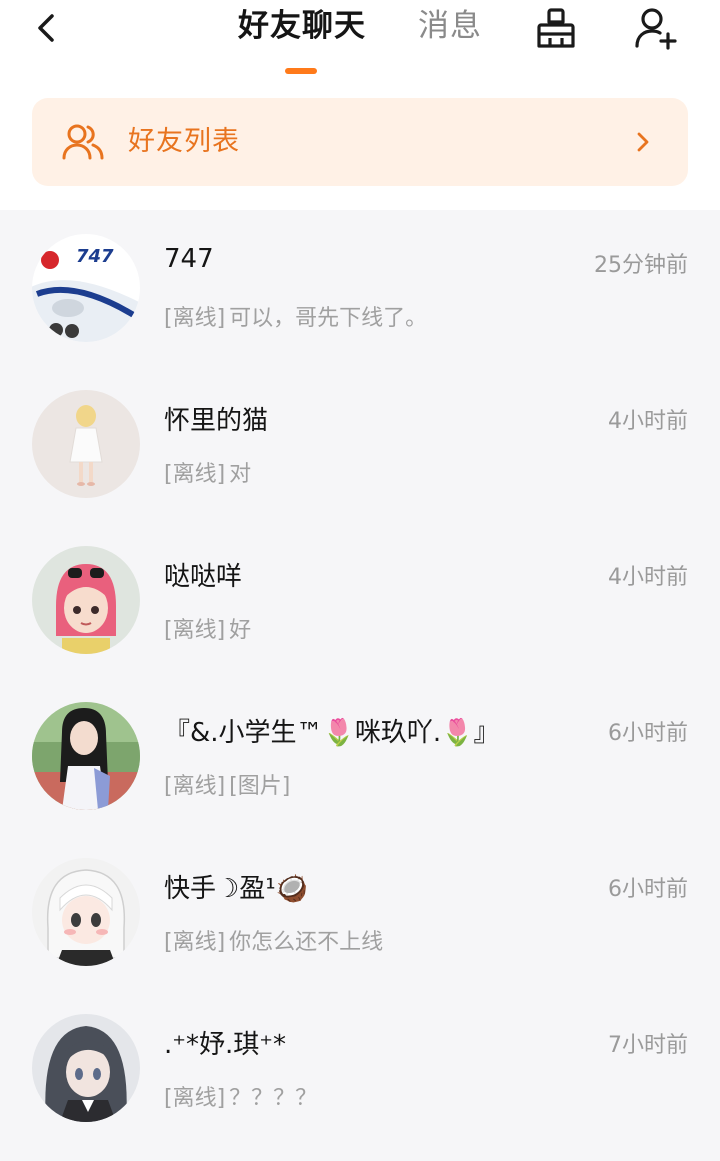  I want to click on add-friend-icon, so click(656, 29).